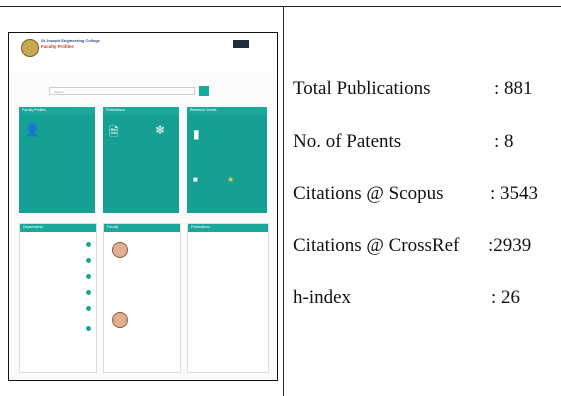  I want to click on stat-label-h-index: h-index, so click(322, 297).